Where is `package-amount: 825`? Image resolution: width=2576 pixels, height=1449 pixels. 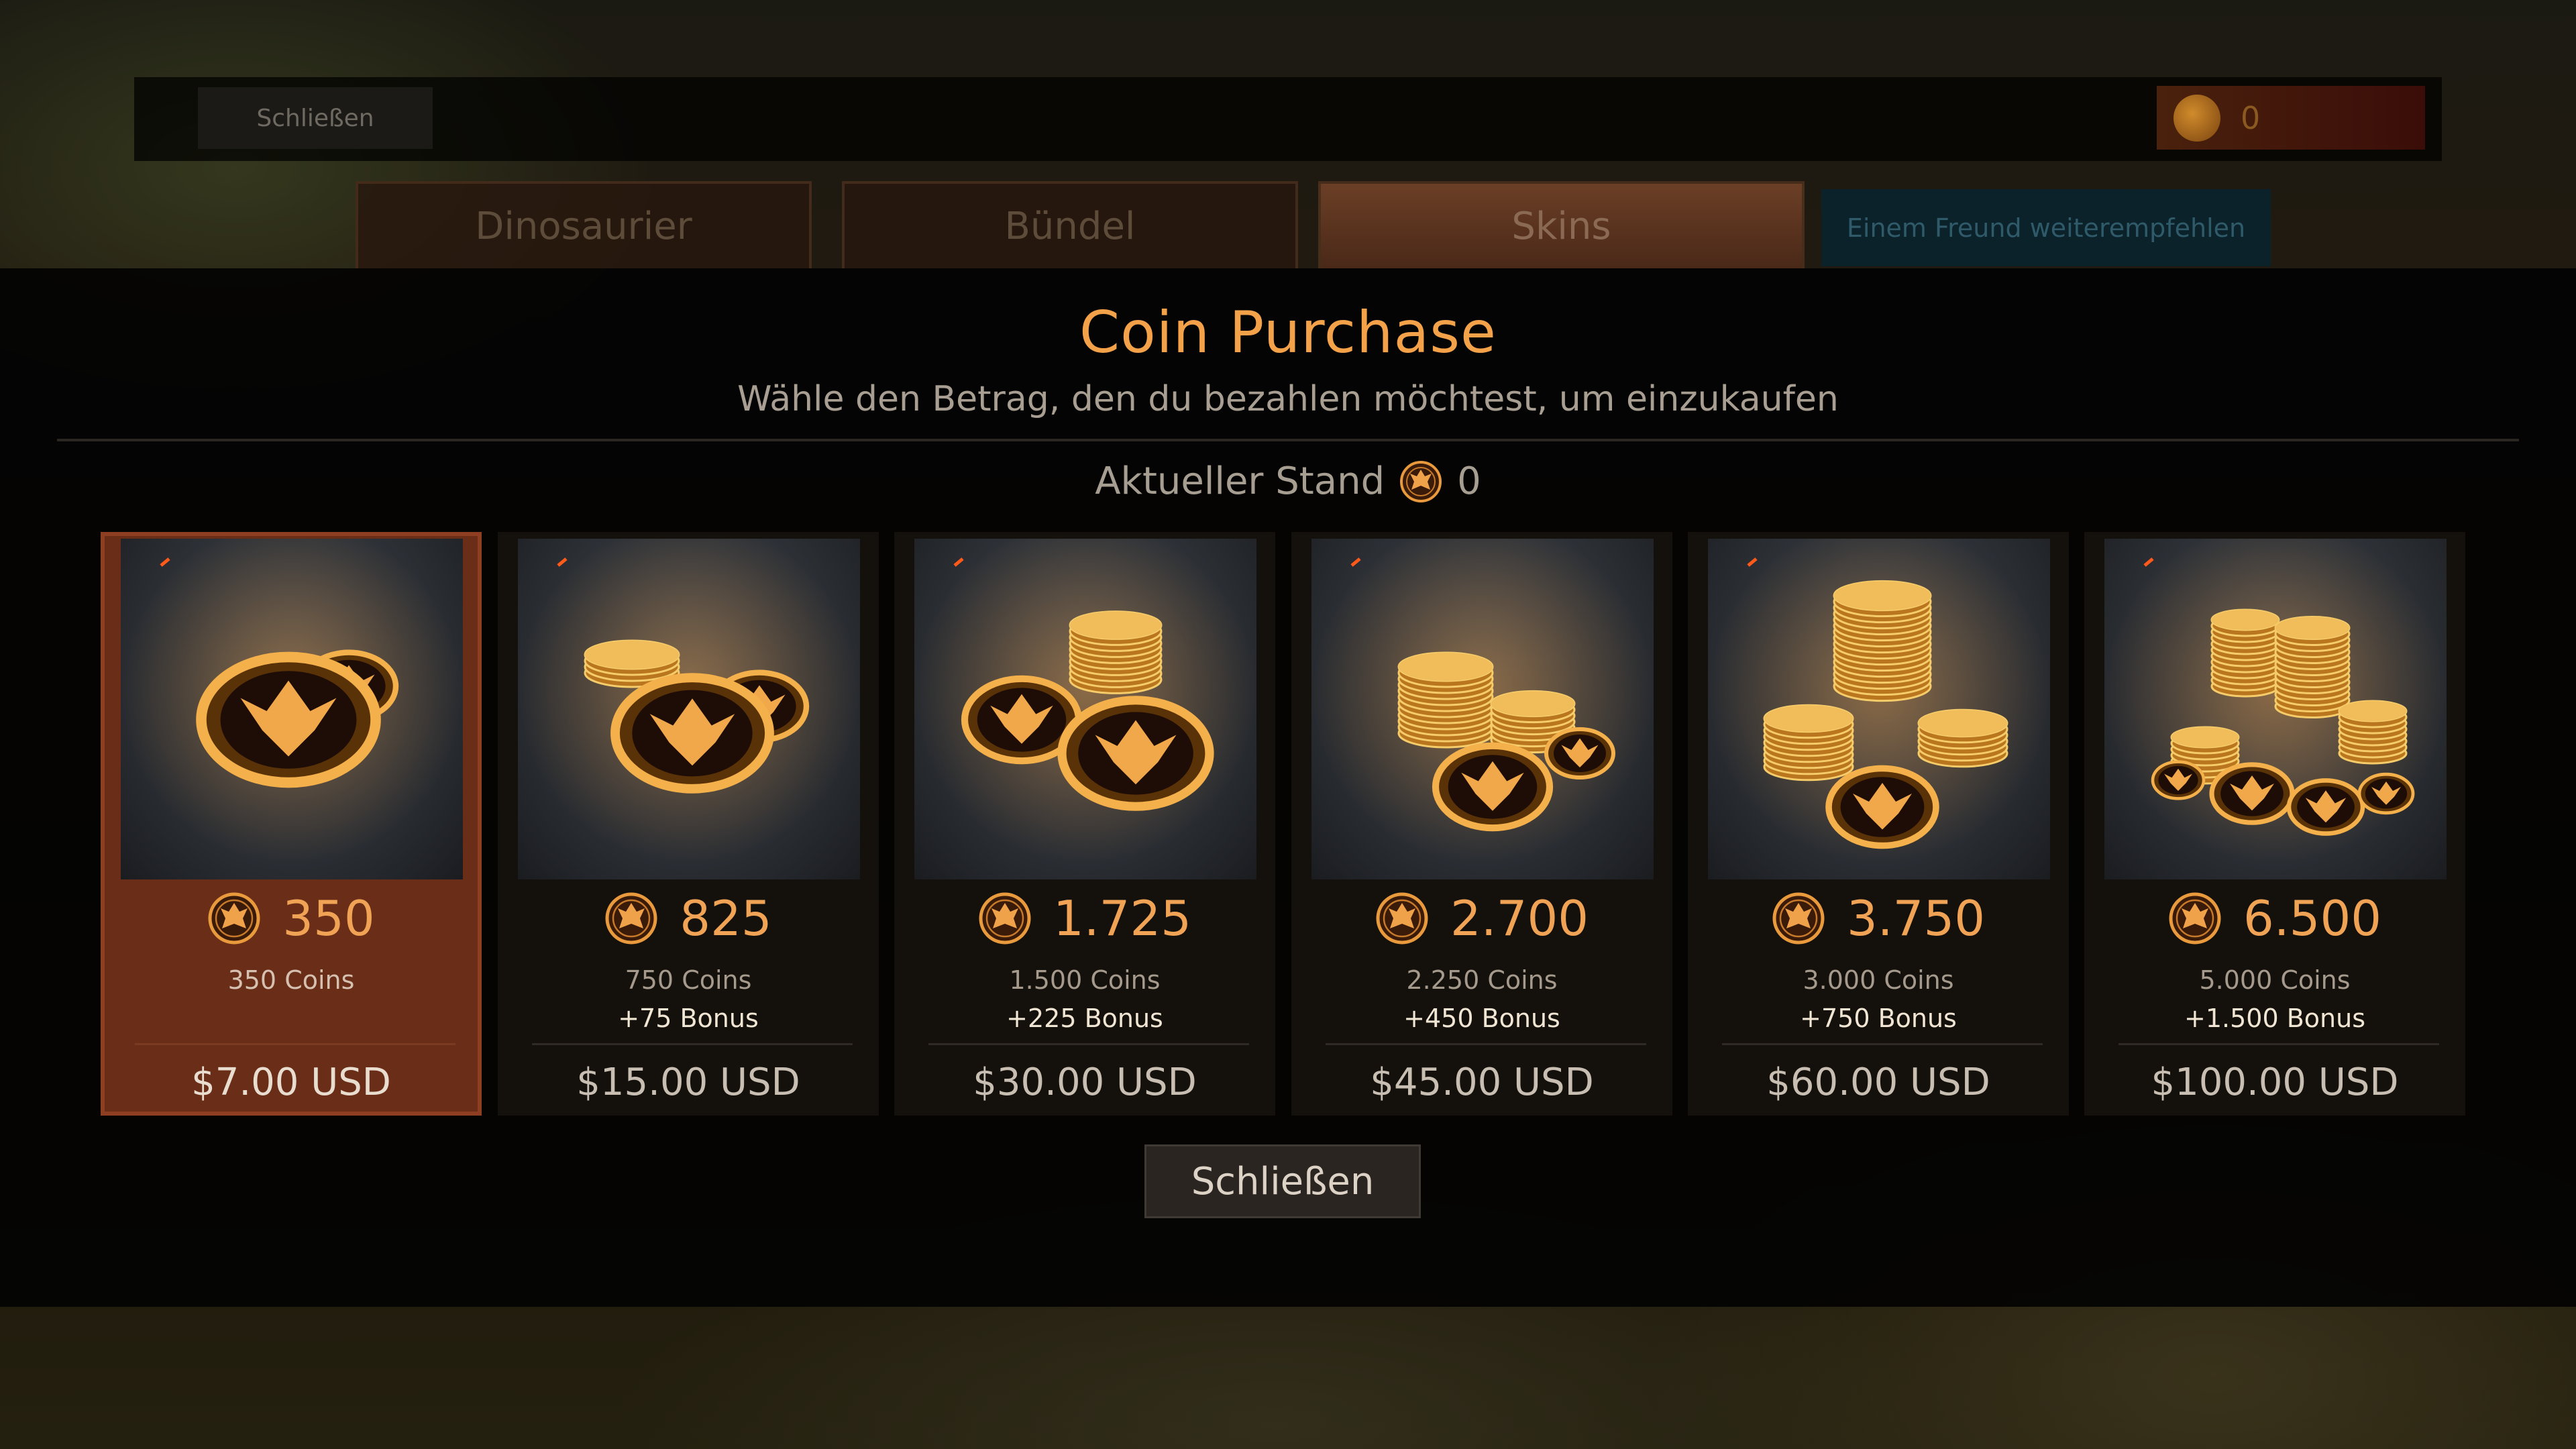
package-amount: 825 is located at coordinates (688, 918).